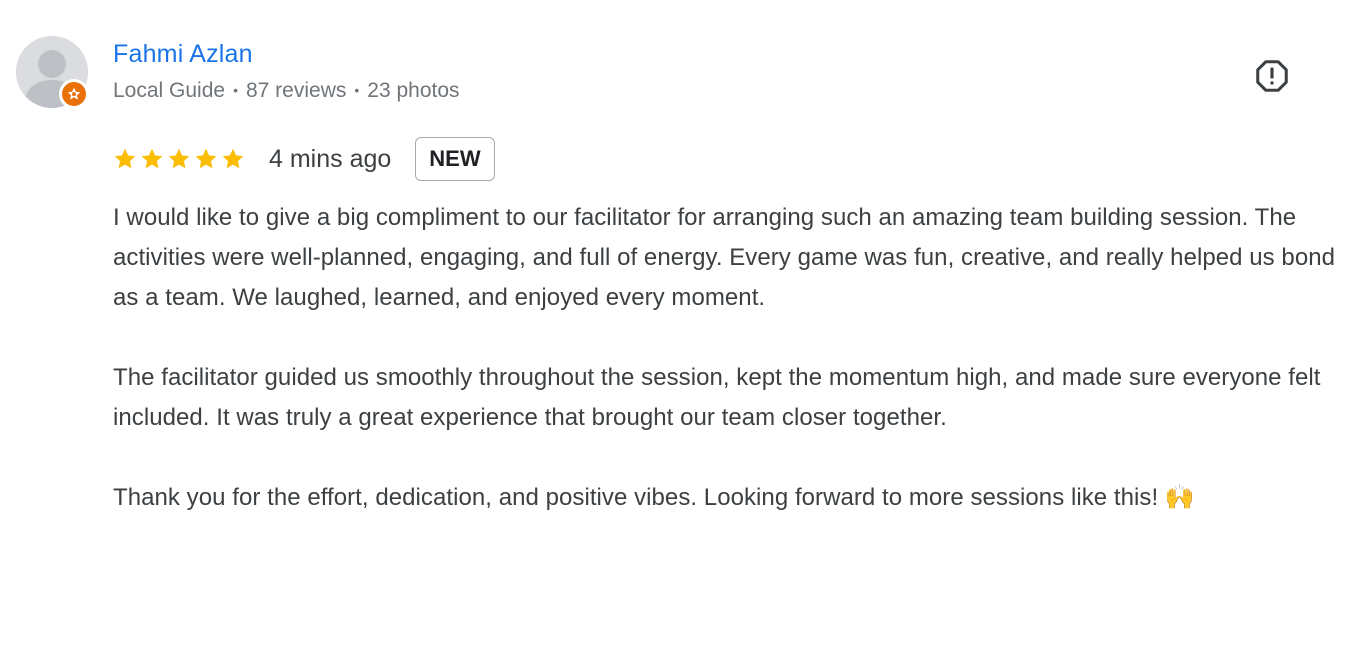 This screenshot has height=654, width=1348. What do you see at coordinates (413, 90) in the screenshot?
I see `photo-count: 23 photos` at bounding box center [413, 90].